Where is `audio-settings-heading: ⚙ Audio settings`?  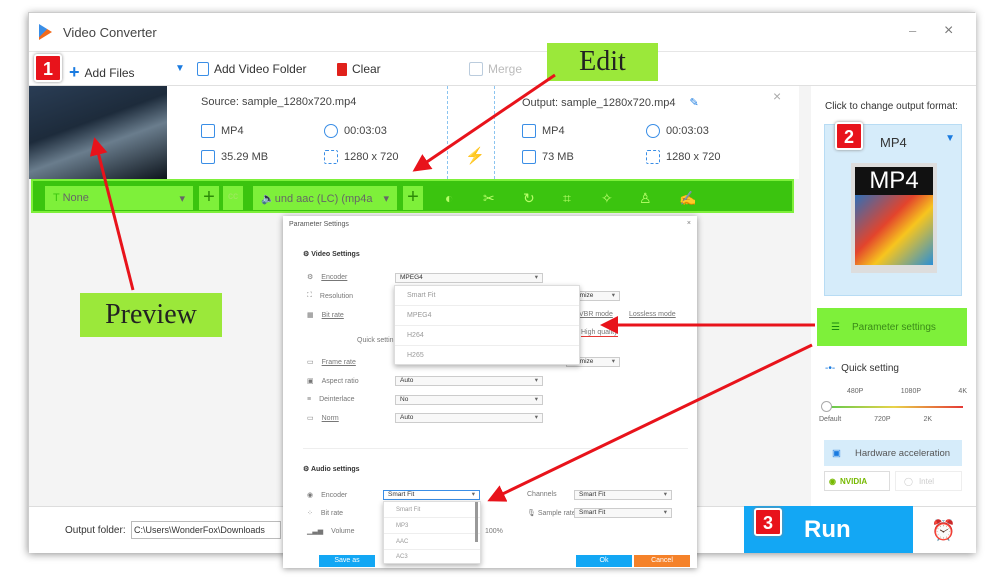
audio-settings-heading: ⚙ Audio settings is located at coordinates (331, 469).